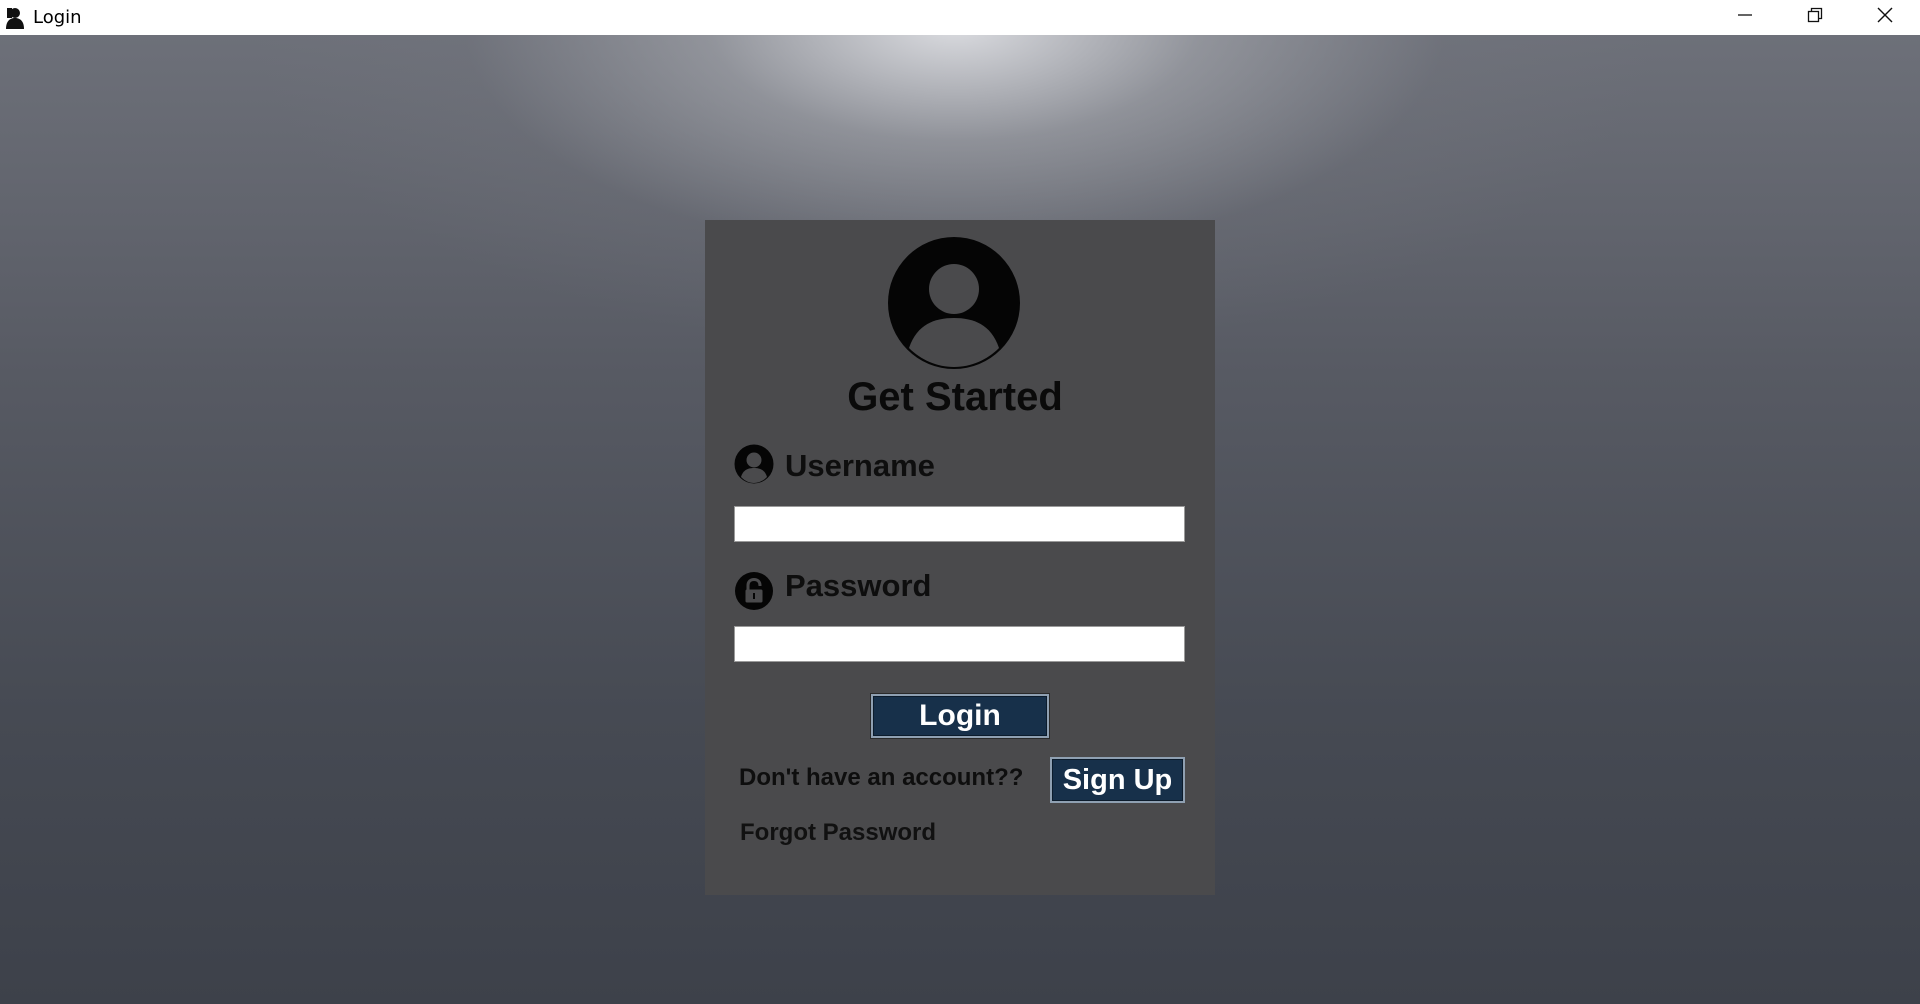 This screenshot has height=1004, width=1920. I want to click on window-controls, so click(1815, 17).